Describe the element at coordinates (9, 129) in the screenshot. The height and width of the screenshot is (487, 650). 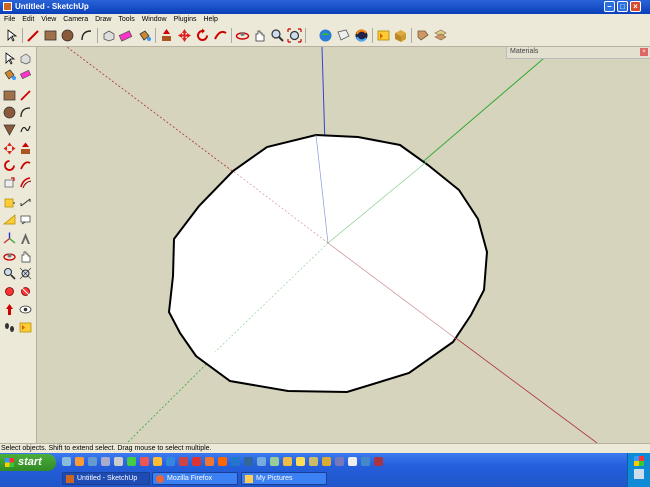
I see `polygon-icon` at that location.